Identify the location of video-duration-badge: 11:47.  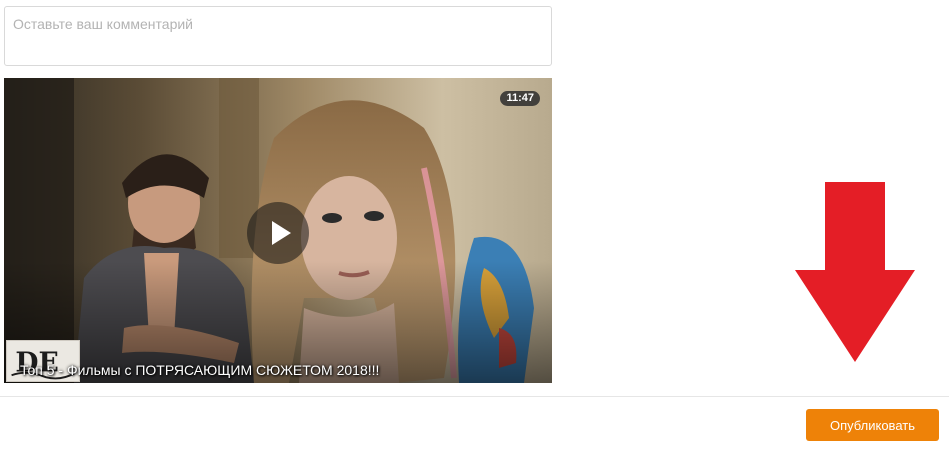
(520, 98).